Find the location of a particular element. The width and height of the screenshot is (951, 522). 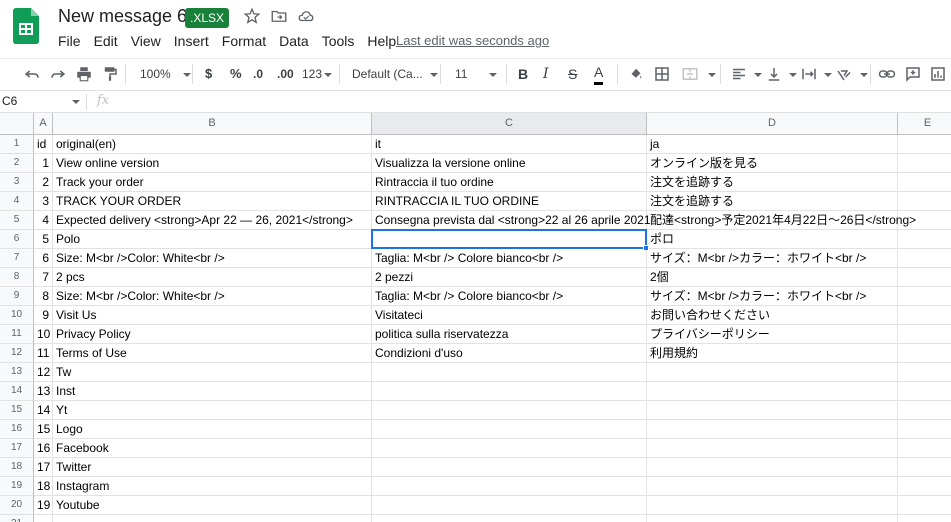

cell-e7 is located at coordinates (924, 258).